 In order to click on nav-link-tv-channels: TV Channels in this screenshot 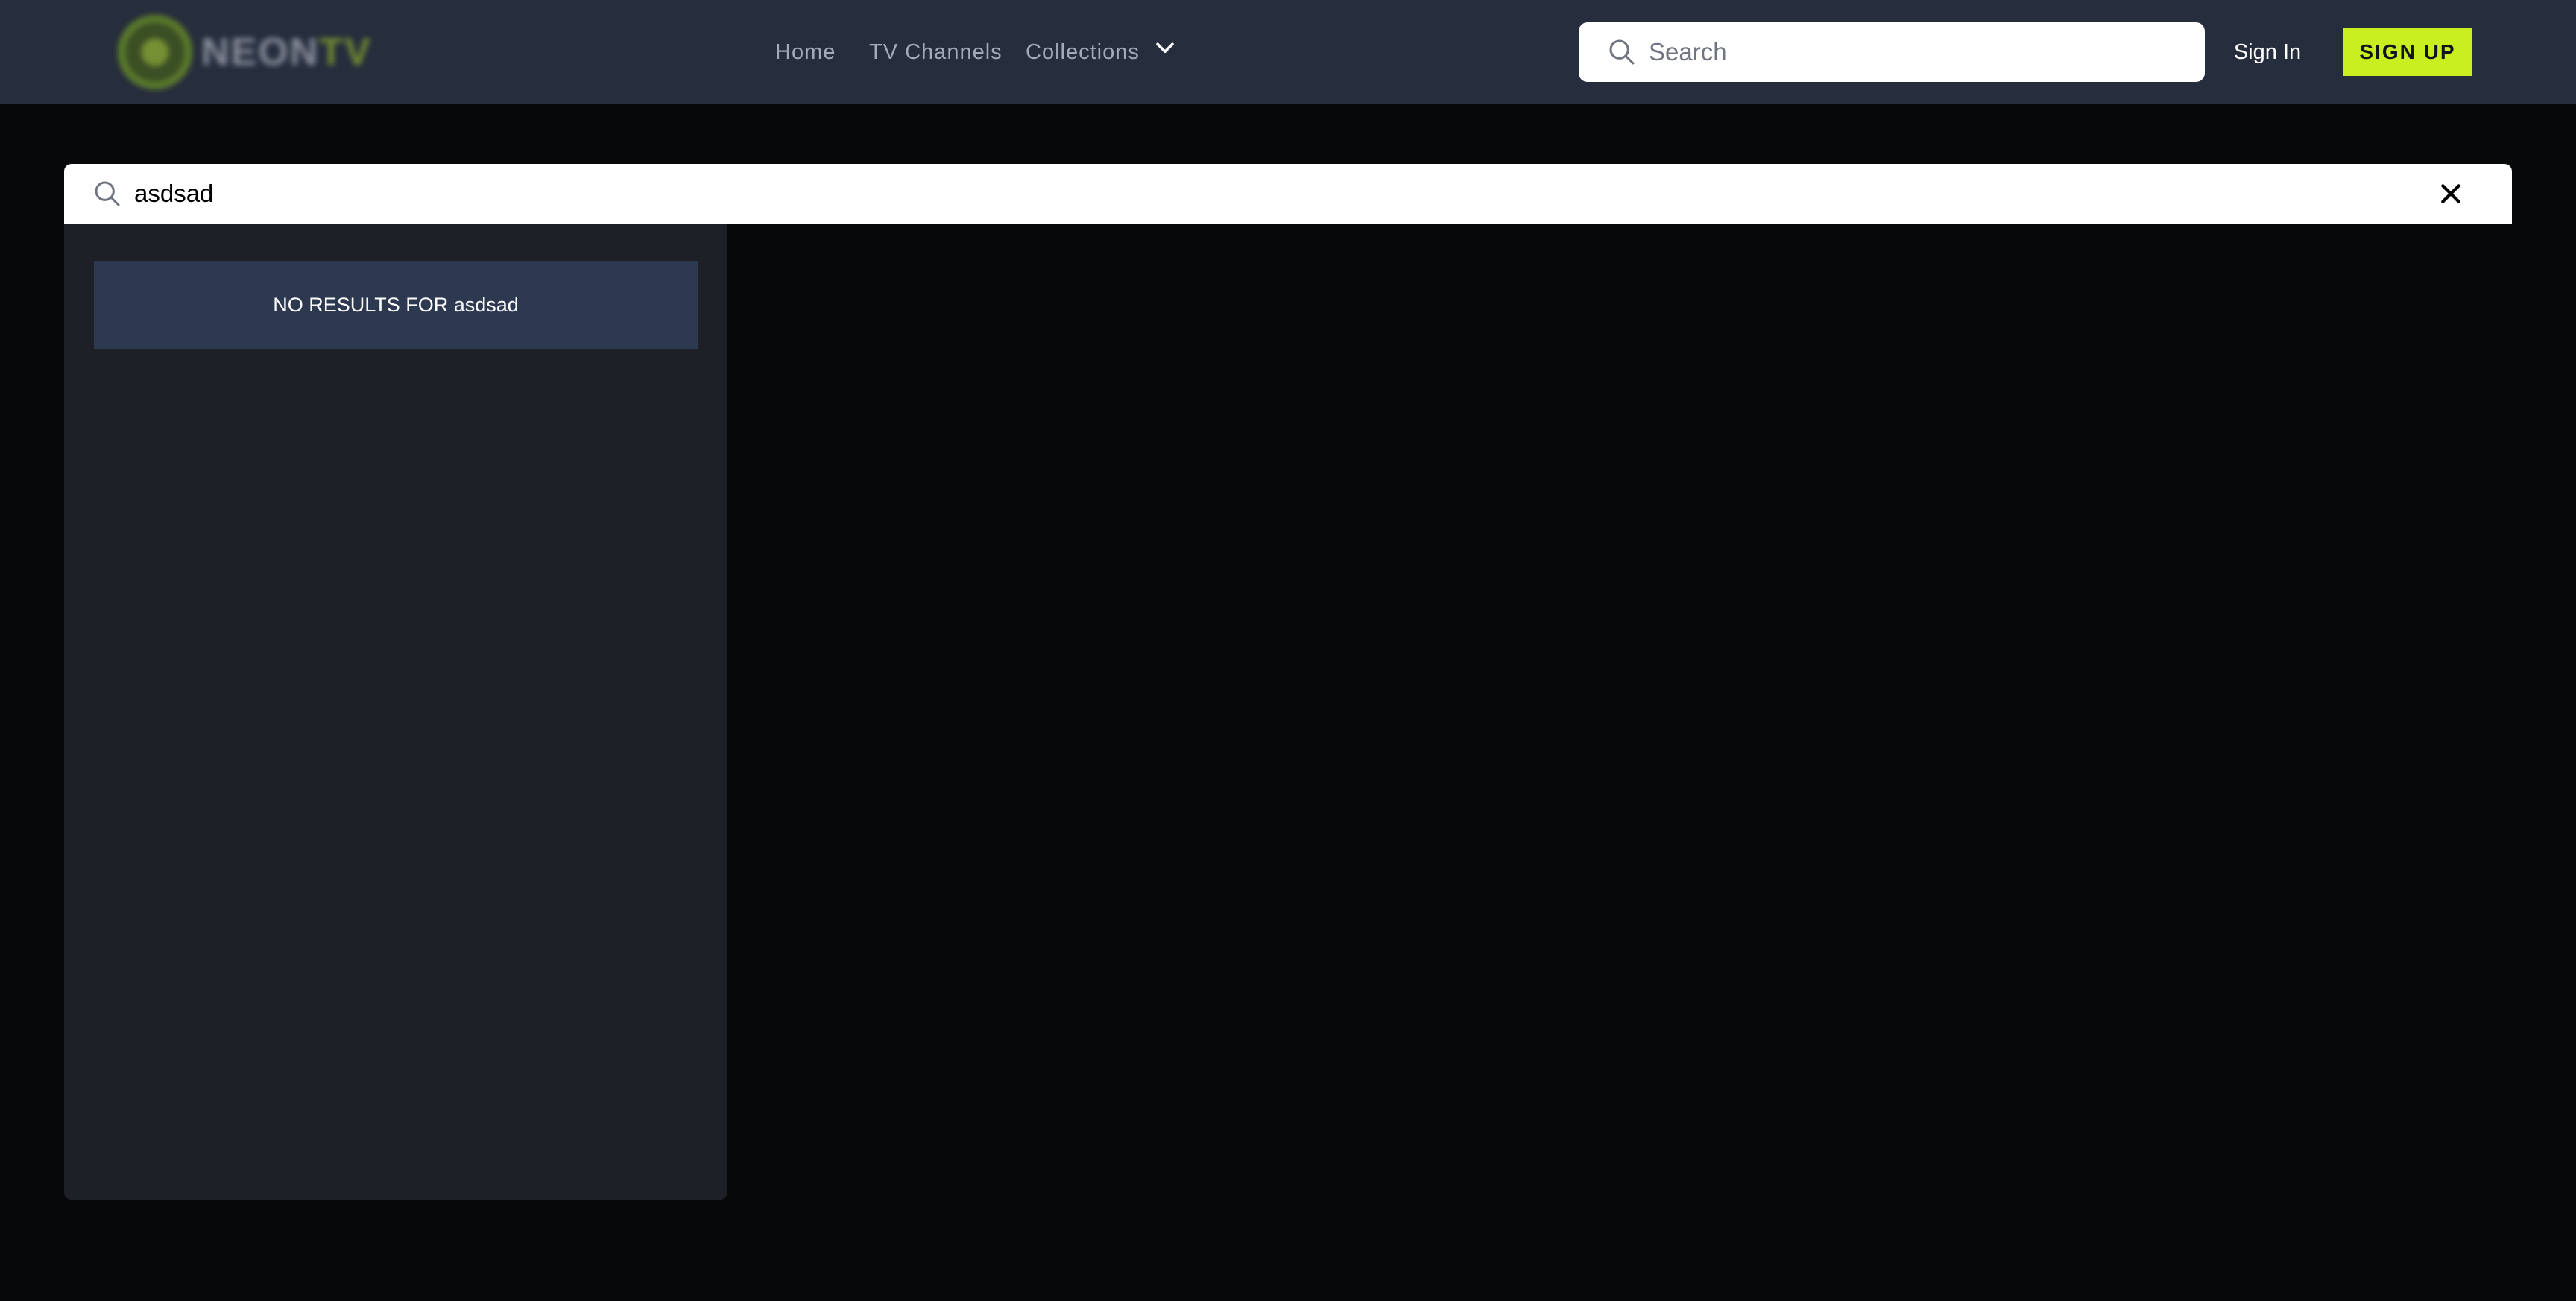, I will do `click(936, 52)`.